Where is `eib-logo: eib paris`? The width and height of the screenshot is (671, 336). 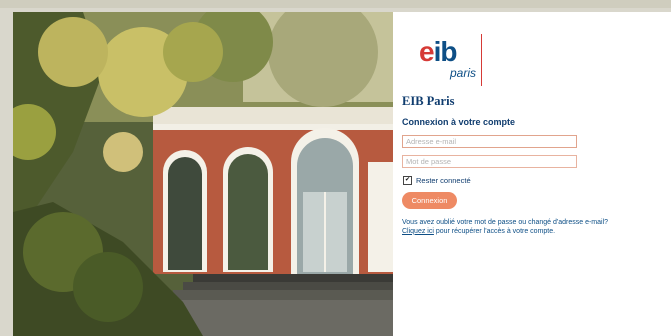 eib-logo: eib paris is located at coordinates (443, 54).